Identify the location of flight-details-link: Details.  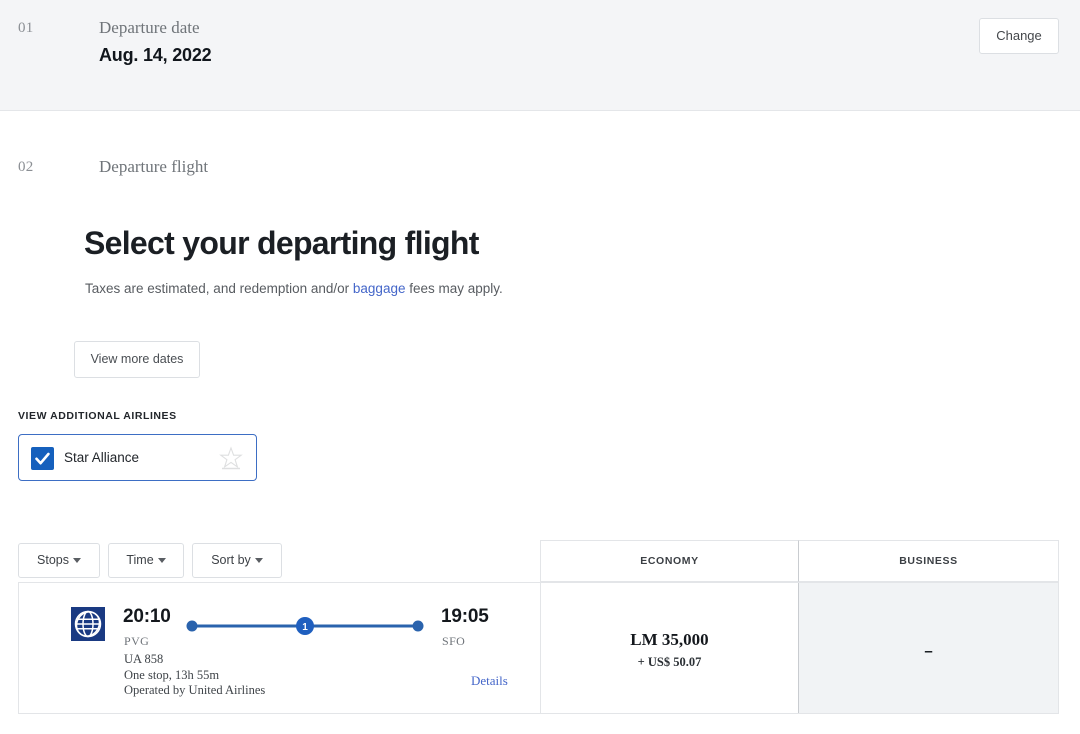
(489, 681).